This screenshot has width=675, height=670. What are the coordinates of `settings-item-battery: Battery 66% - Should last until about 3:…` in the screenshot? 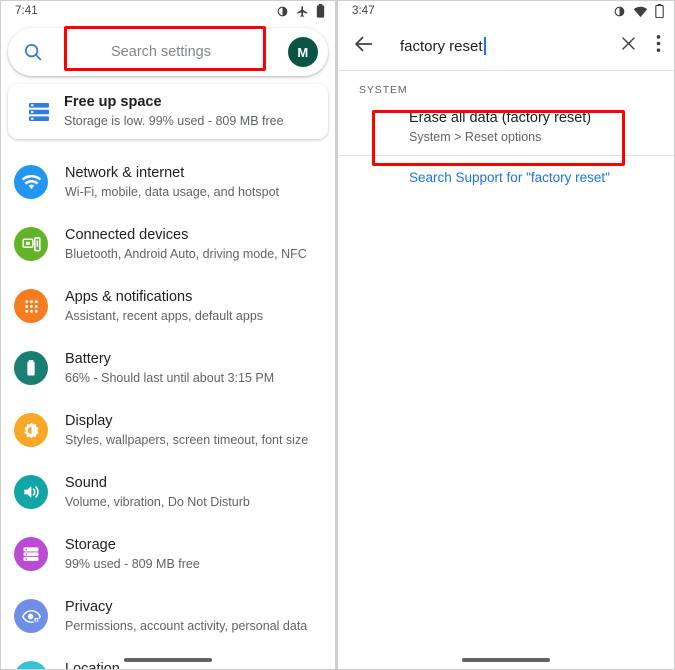 It's located at (168, 368).